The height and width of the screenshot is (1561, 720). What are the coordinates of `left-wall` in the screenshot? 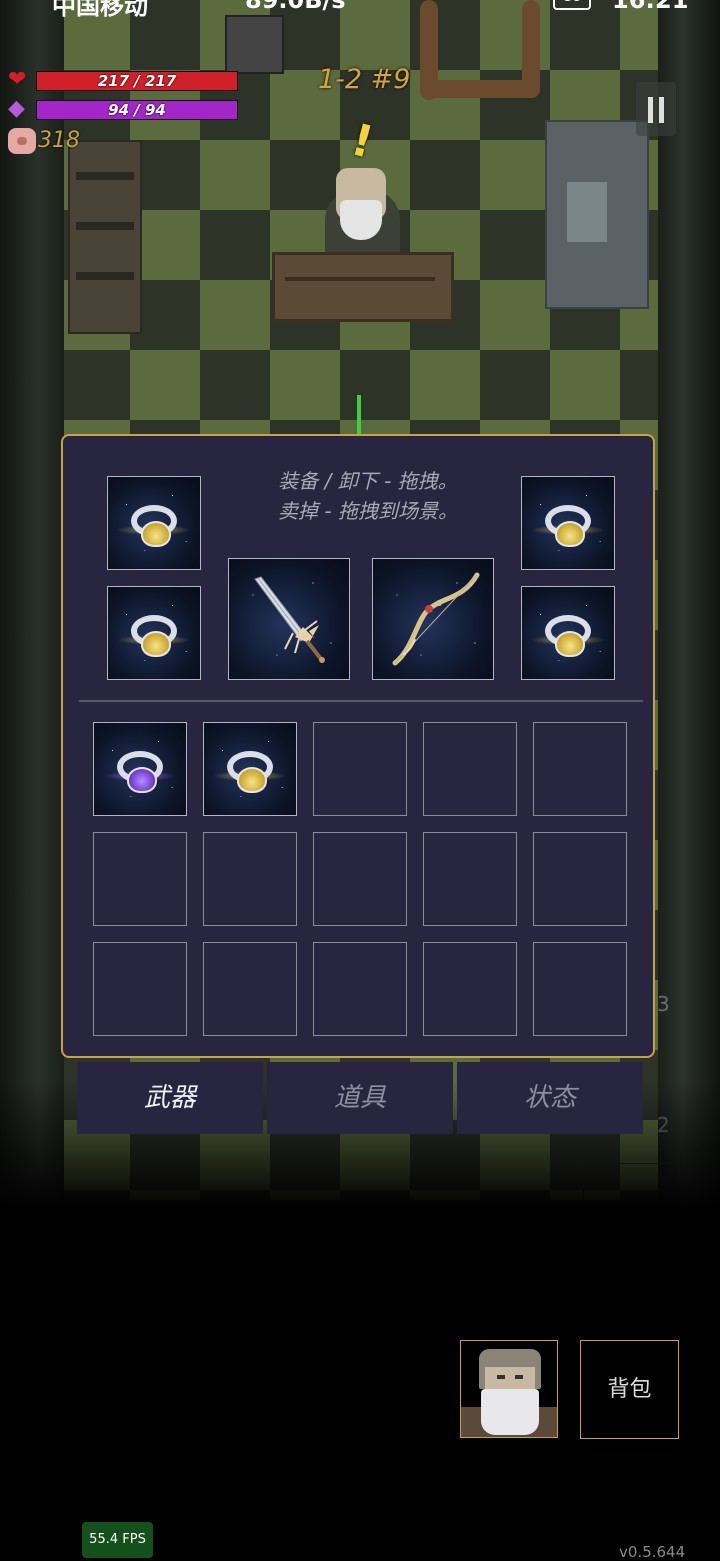 It's located at (32, 605).